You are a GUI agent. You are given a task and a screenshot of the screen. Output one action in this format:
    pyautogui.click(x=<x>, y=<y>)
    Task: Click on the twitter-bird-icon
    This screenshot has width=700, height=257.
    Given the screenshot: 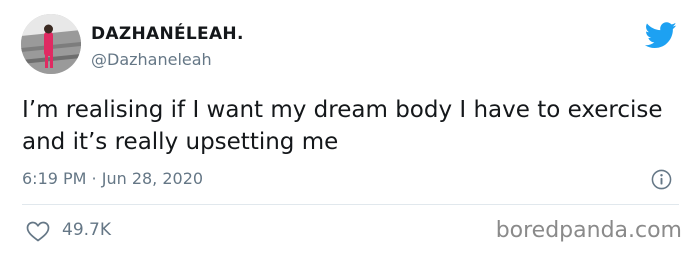 What is the action you would take?
    pyautogui.click(x=661, y=35)
    